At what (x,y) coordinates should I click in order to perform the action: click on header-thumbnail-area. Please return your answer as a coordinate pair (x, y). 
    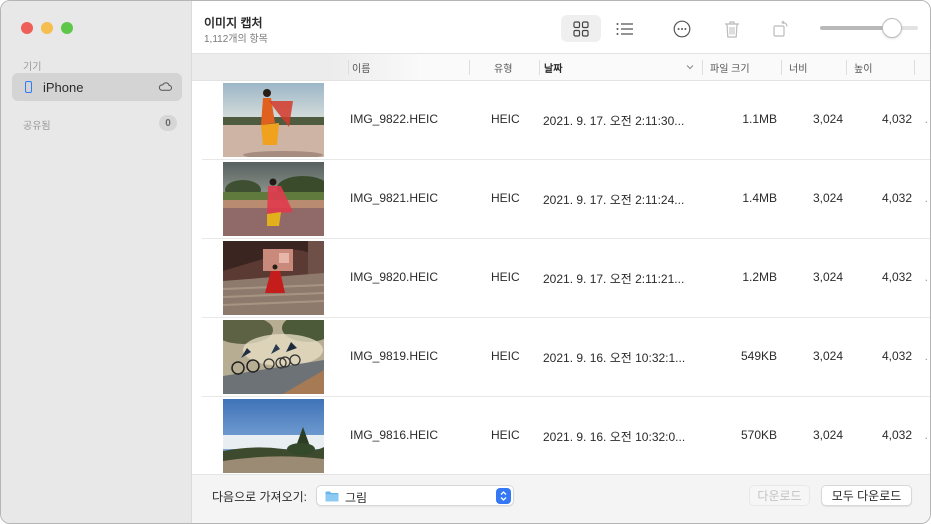
    Looking at the image, I should click on (307, 67).